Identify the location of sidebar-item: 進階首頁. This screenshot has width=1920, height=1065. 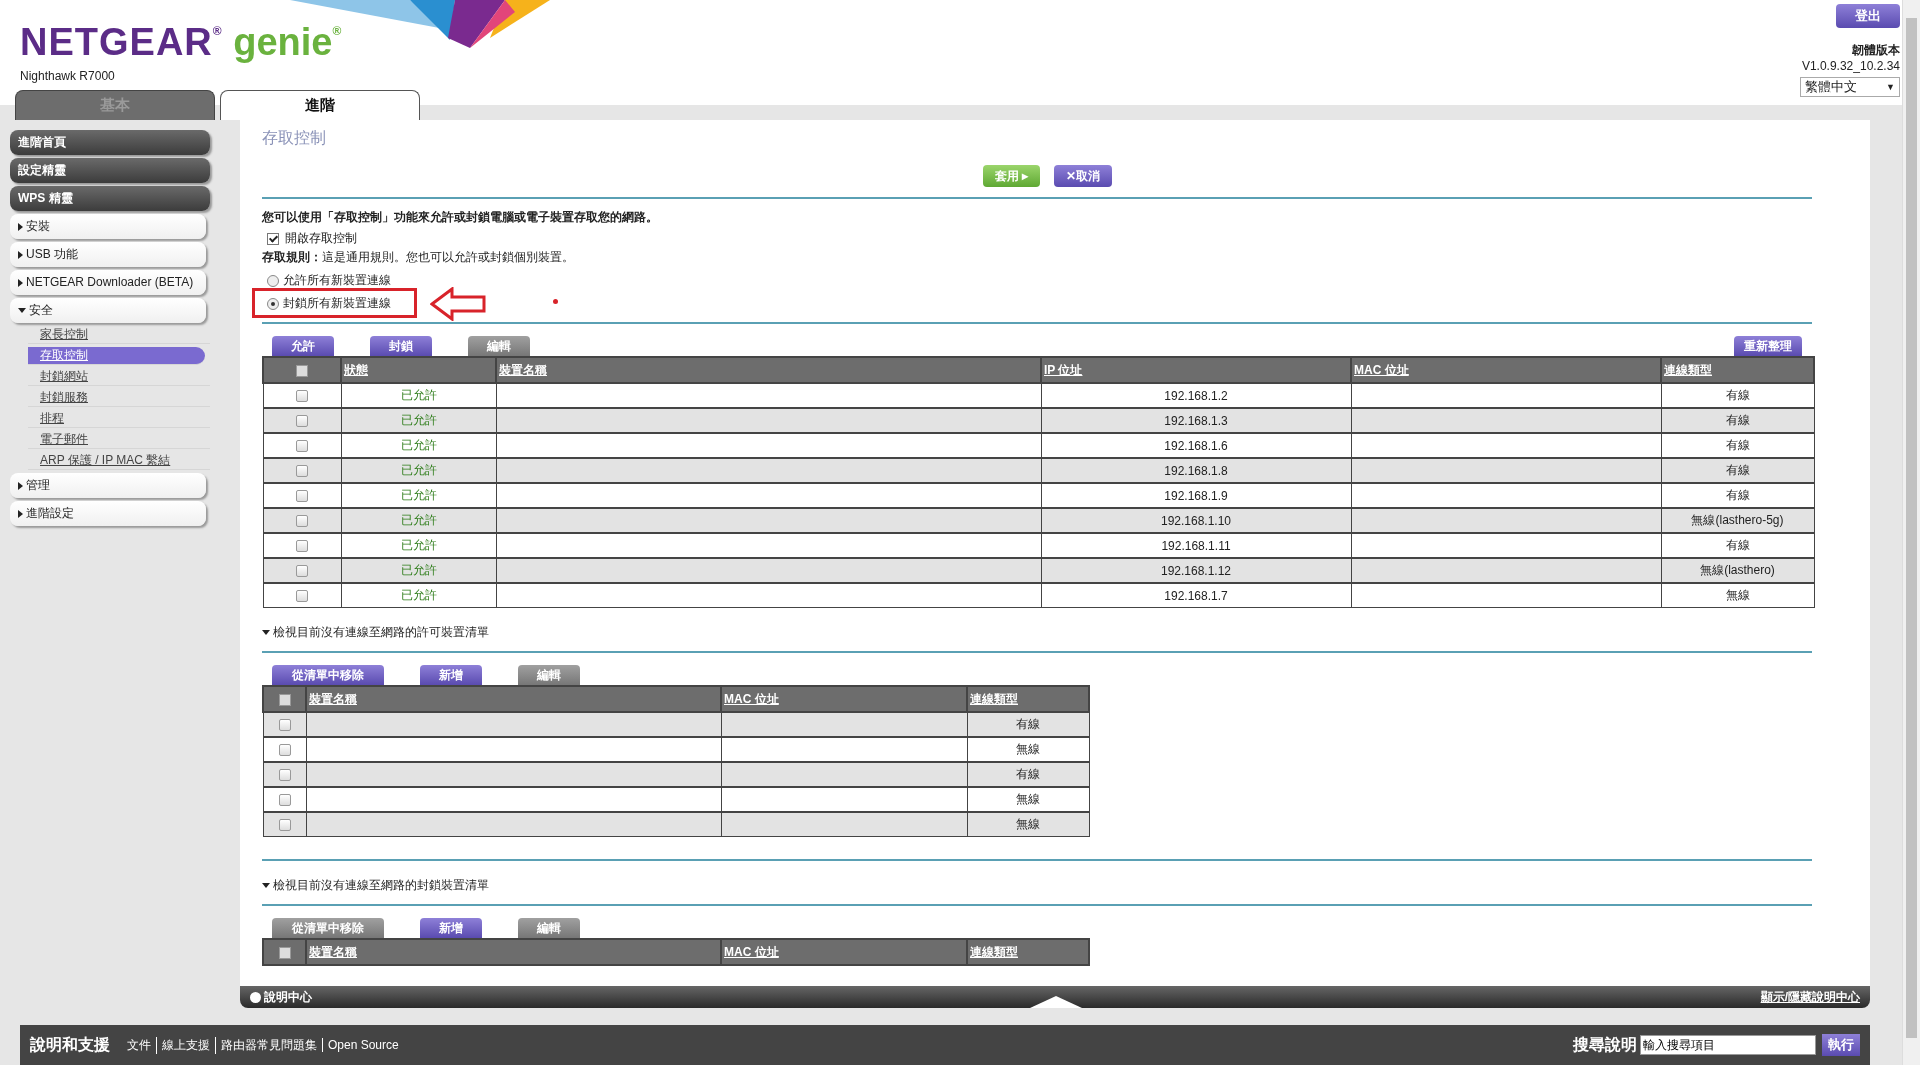
(110, 142).